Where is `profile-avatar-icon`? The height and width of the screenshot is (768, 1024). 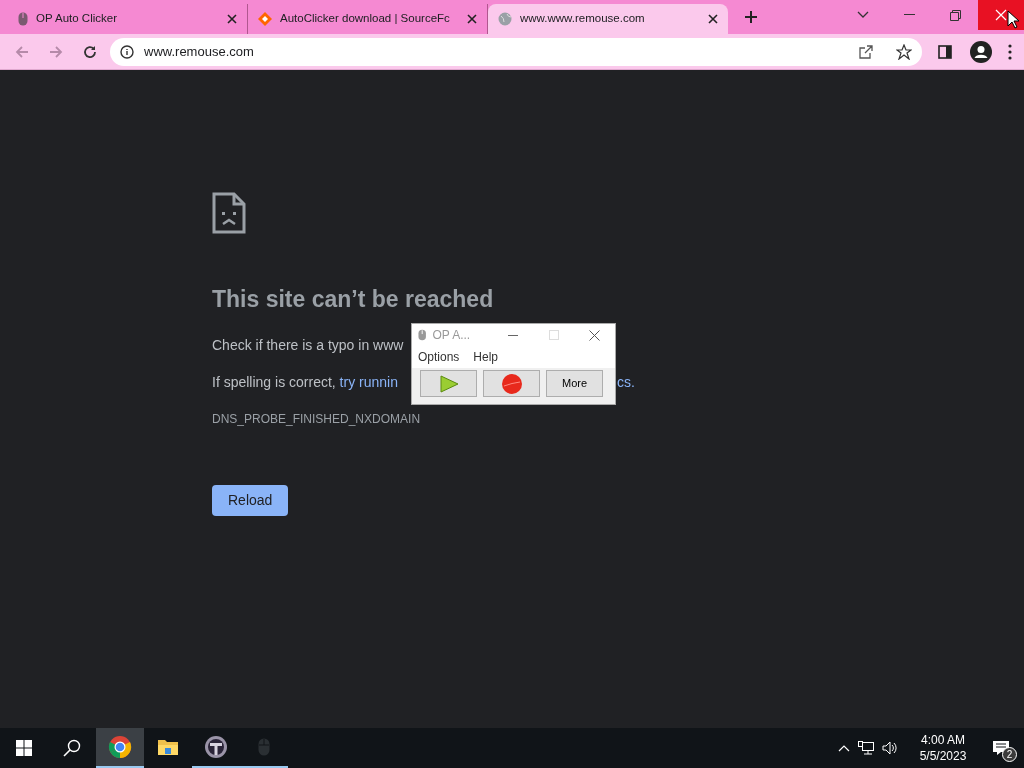
profile-avatar-icon is located at coordinates (981, 51).